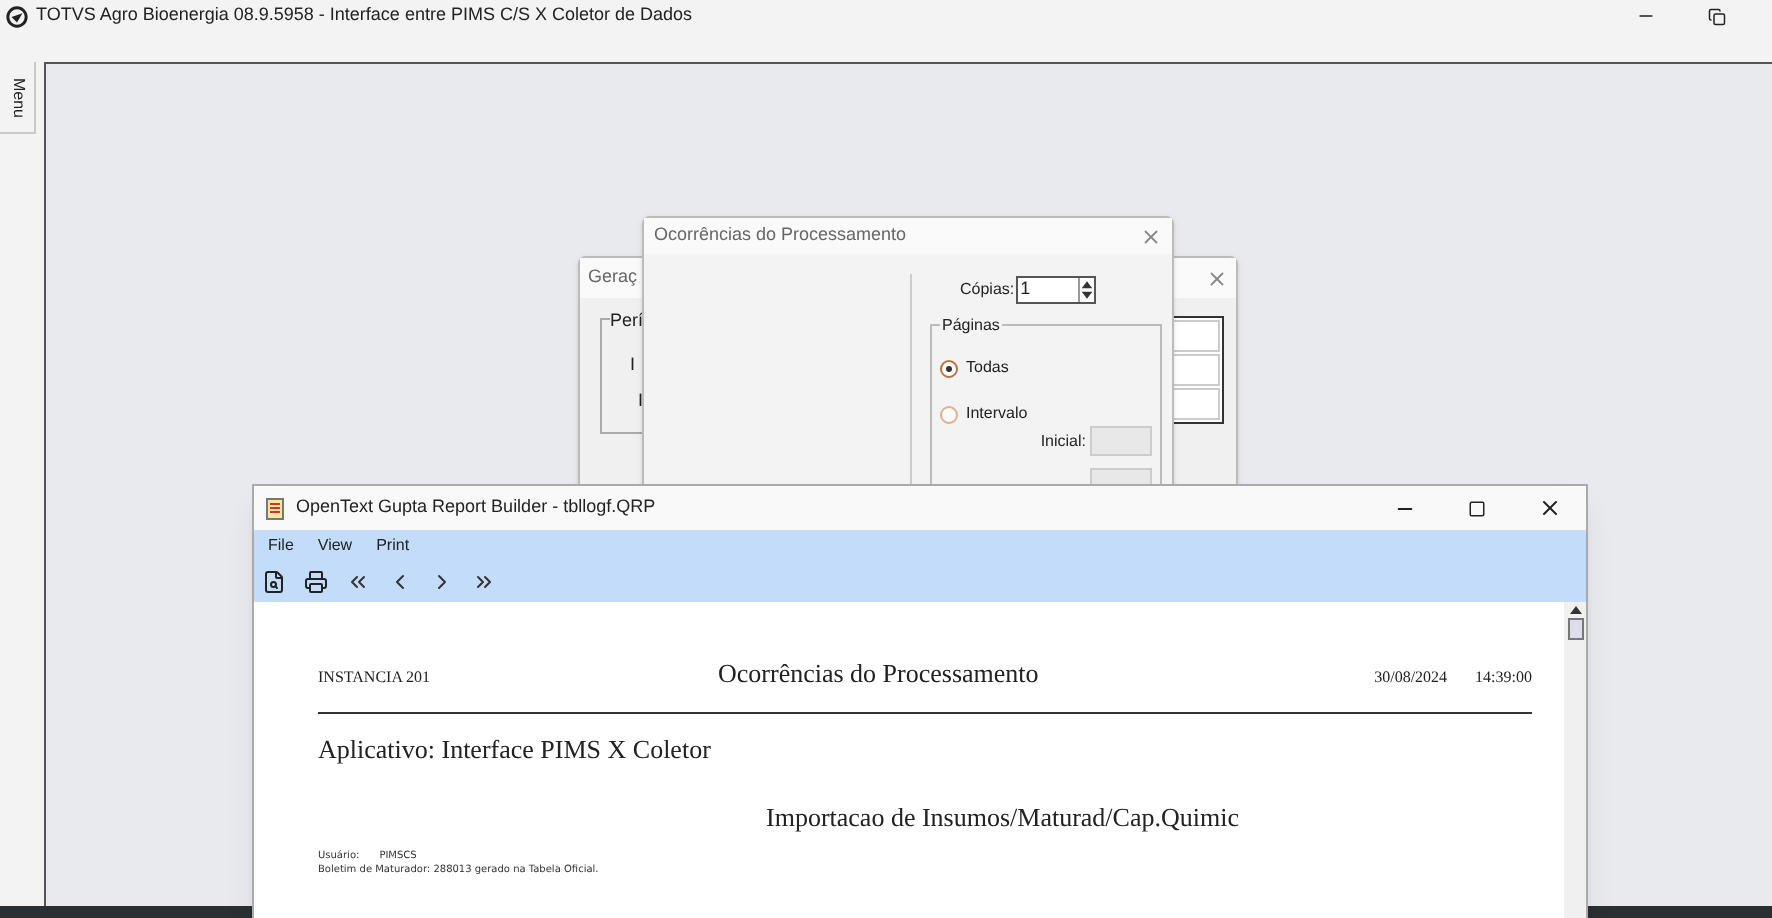 Image resolution: width=1772 pixels, height=918 pixels. Describe the element at coordinates (515, 749) in the screenshot. I see `report-application: Aplicativo: Interface PIMS X Coletor` at that location.